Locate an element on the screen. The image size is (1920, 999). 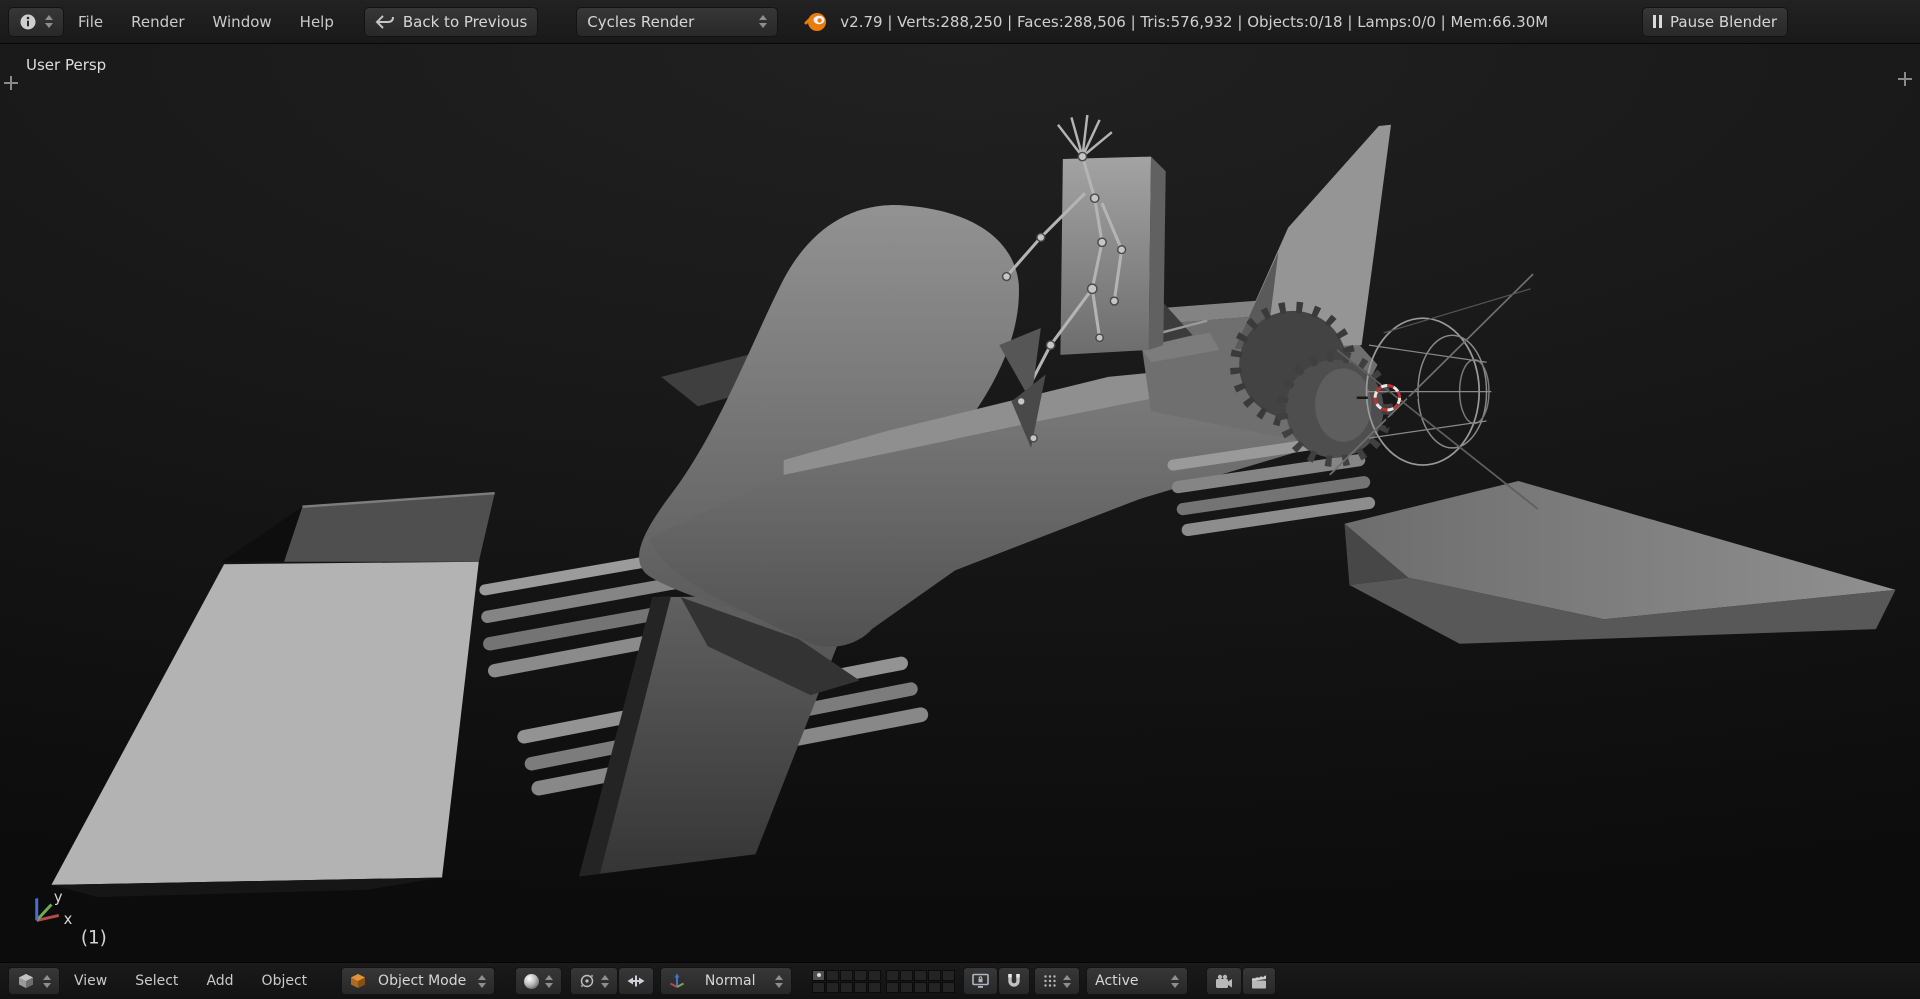
manipulate-center-points-toggle is located at coordinates (636, 981).